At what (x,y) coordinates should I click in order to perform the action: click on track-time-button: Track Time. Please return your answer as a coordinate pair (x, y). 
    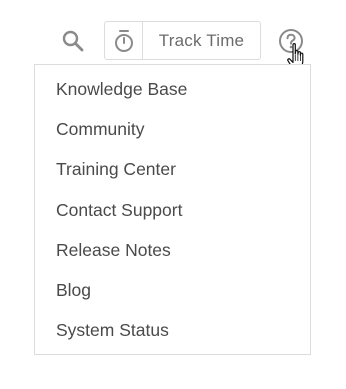
    Looking at the image, I should click on (182, 40).